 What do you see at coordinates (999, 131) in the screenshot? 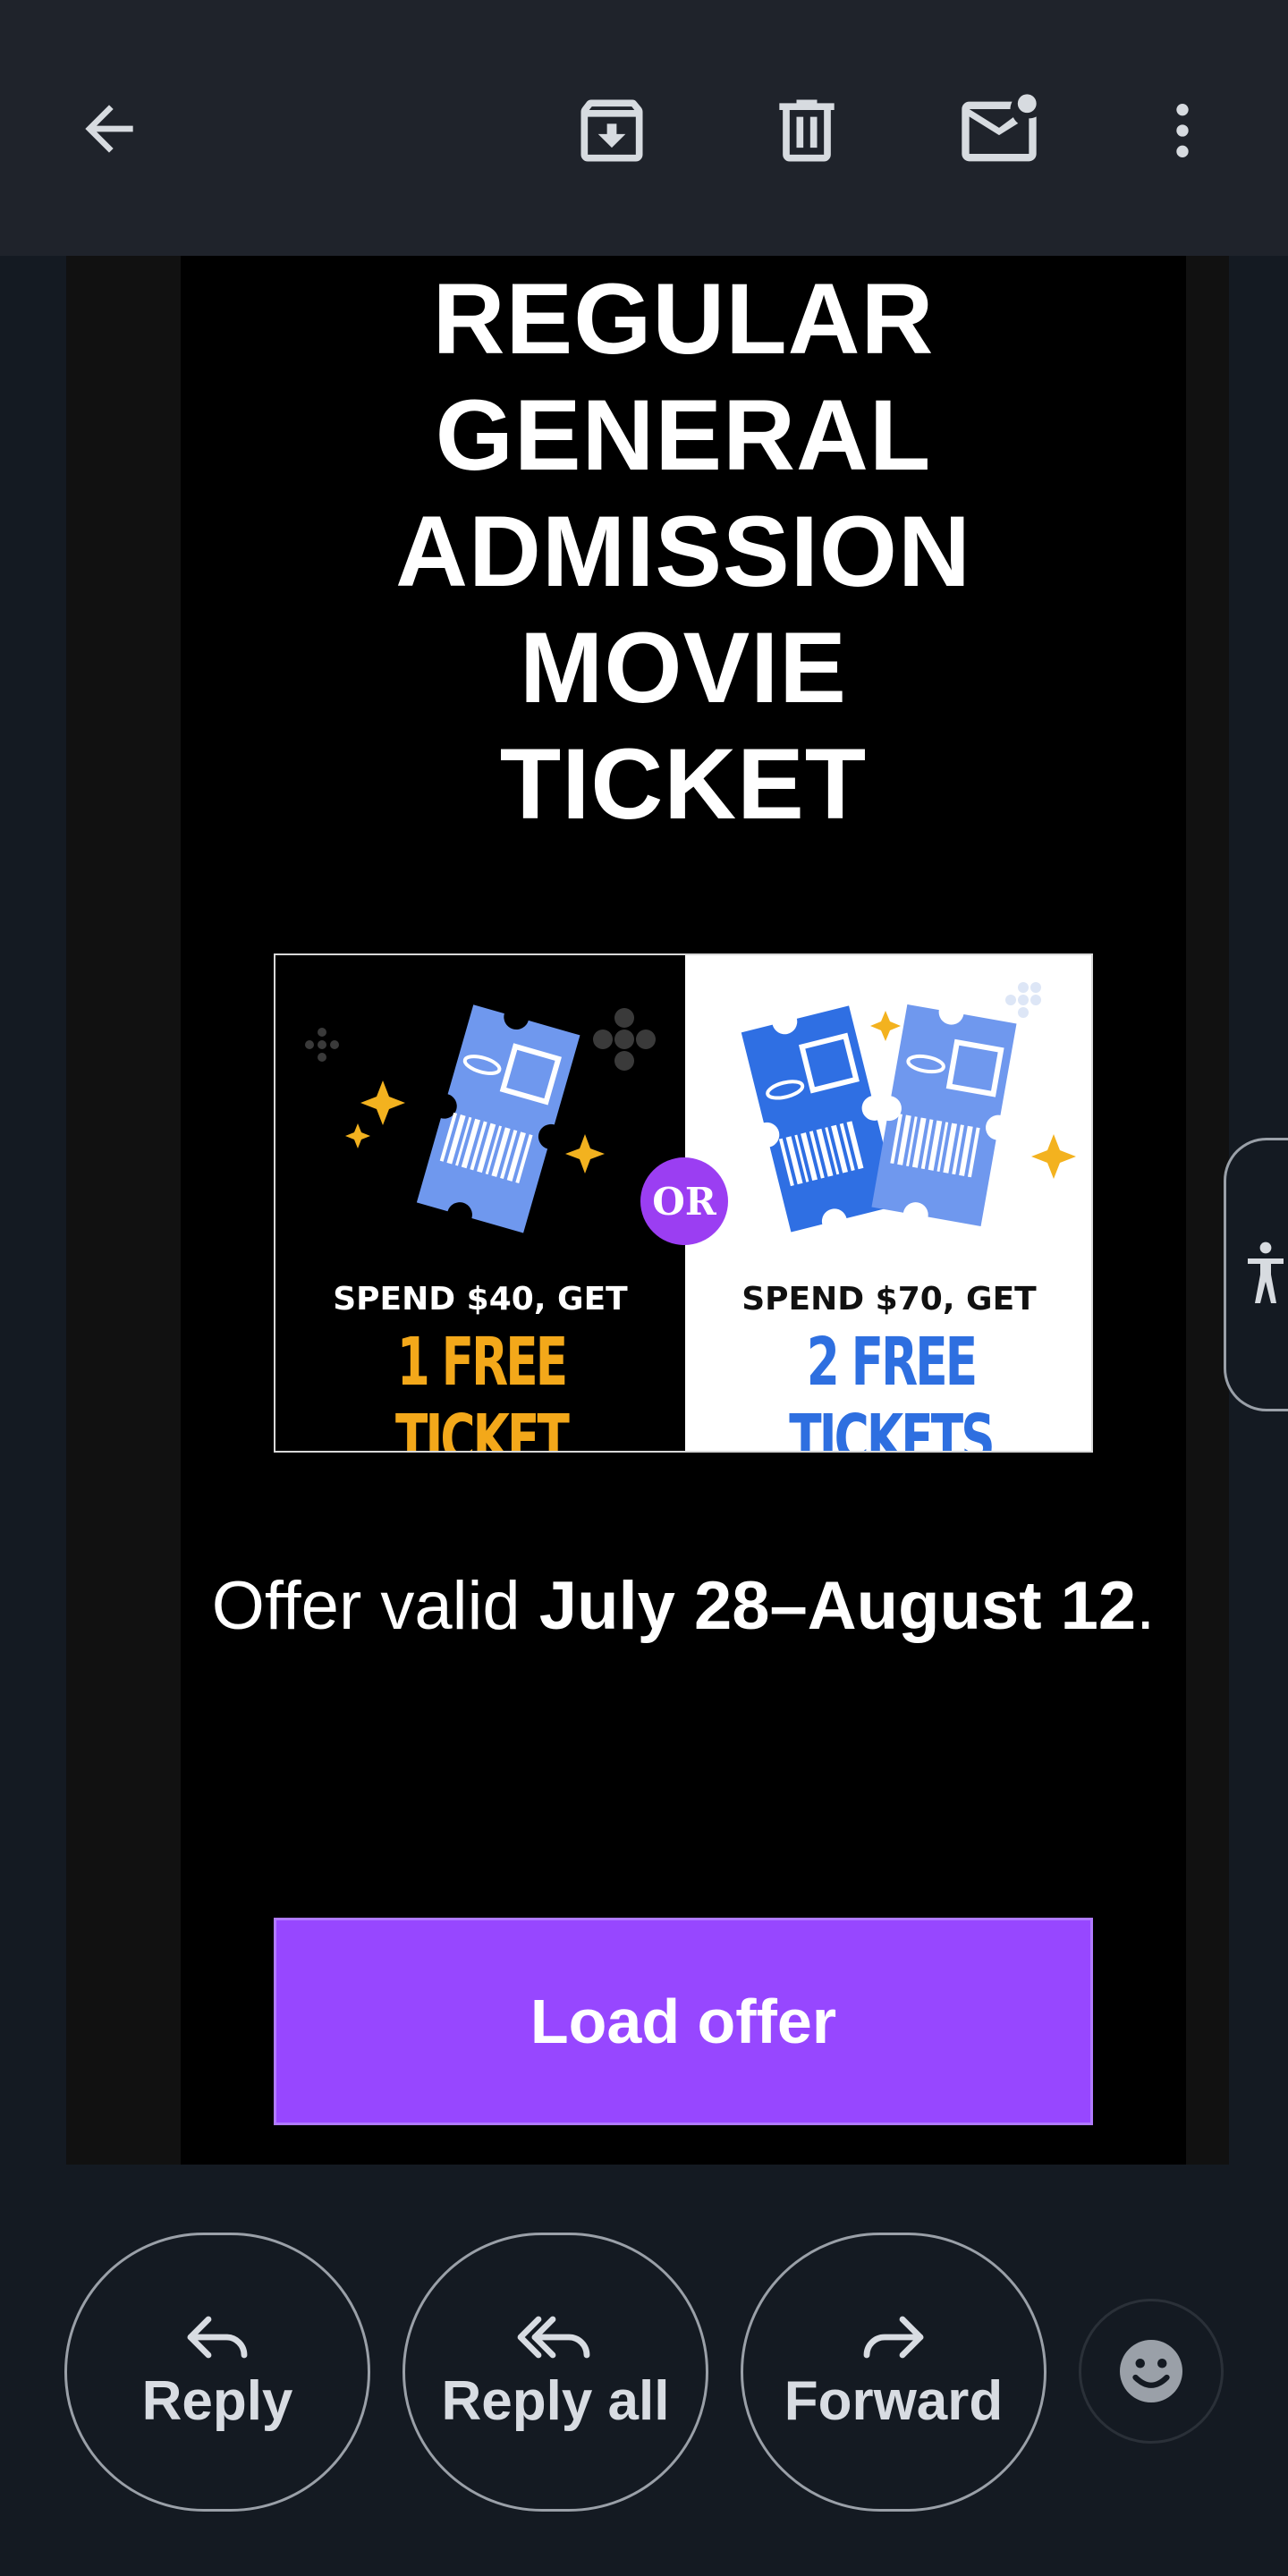
I see `mail-unread-icon` at bounding box center [999, 131].